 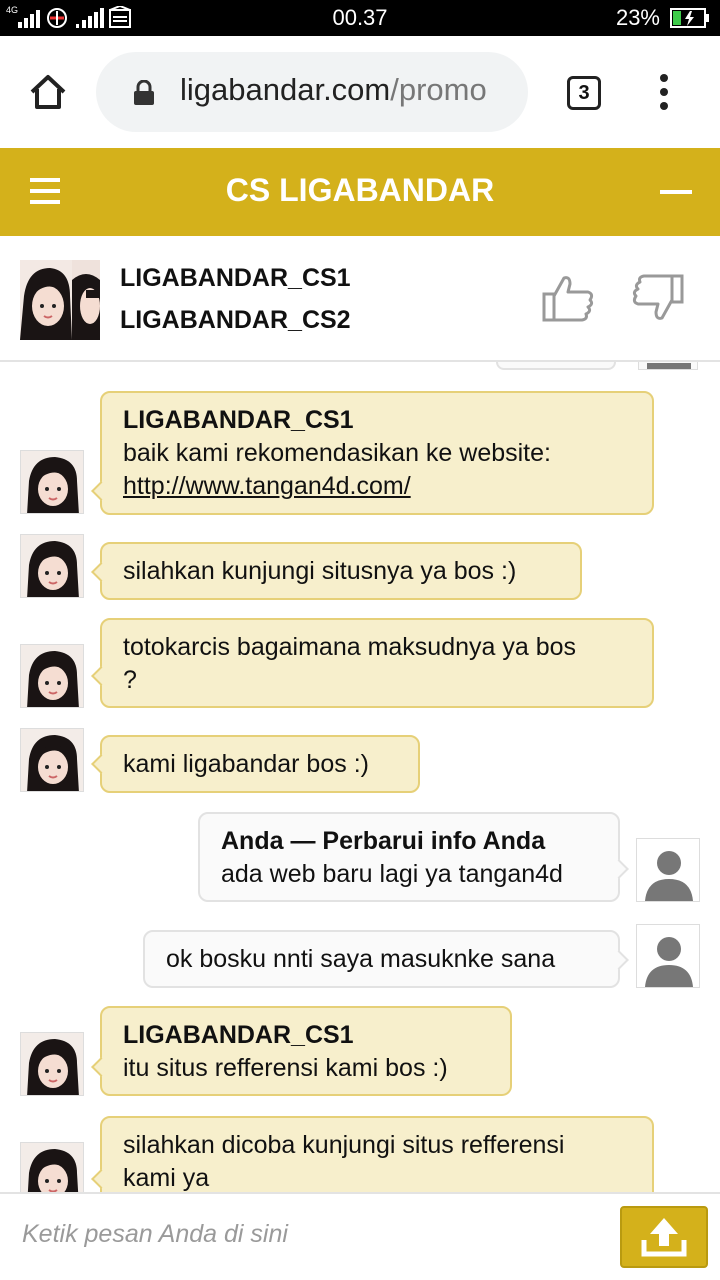 I want to click on address-bar: ligabandar.com/promo, so click(x=312, y=92).